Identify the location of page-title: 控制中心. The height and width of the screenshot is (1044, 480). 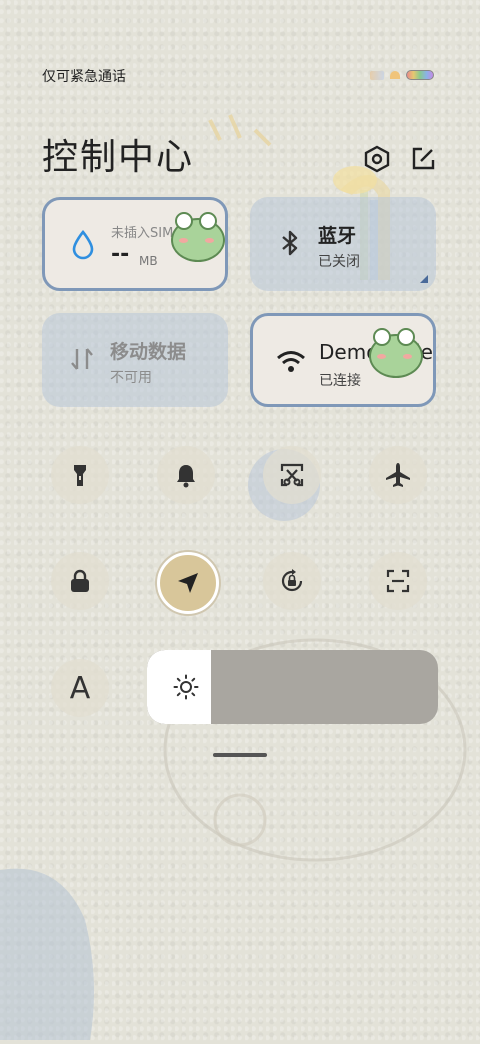
(118, 157).